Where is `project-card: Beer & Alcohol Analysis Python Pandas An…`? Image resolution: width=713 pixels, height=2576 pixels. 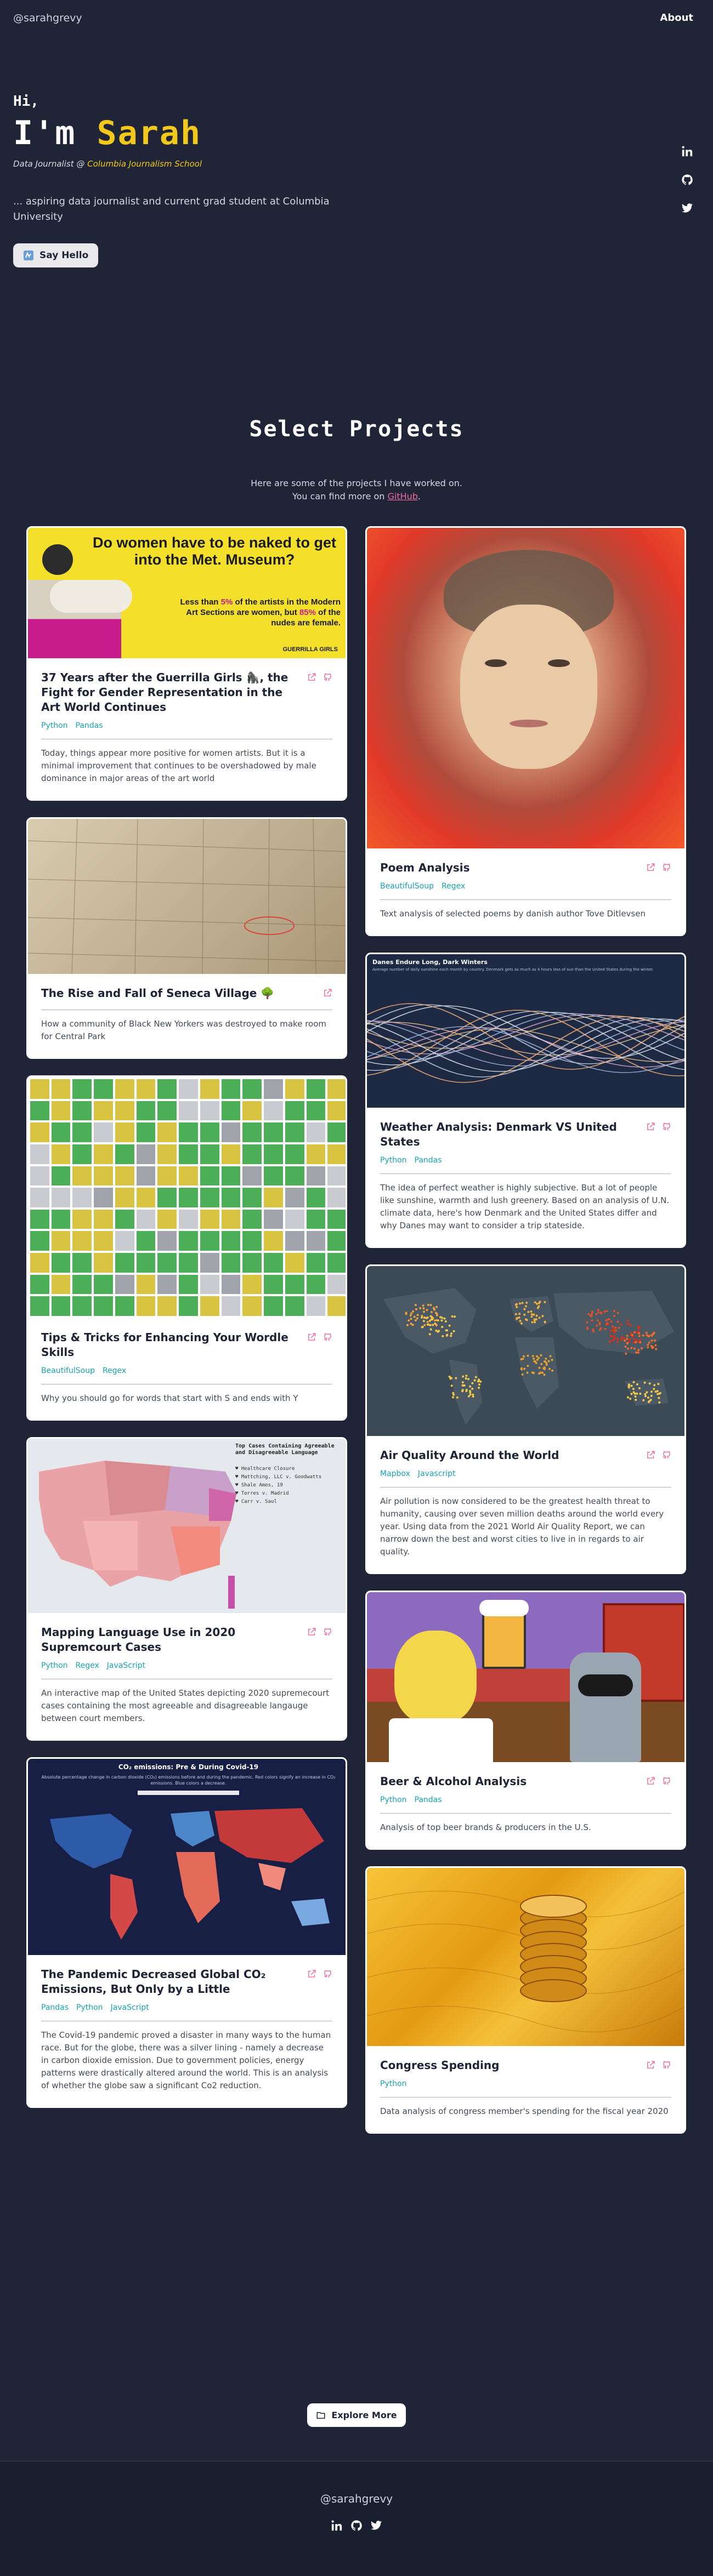 project-card: Beer & Alcohol Analysis Python Pandas An… is located at coordinates (525, 1720).